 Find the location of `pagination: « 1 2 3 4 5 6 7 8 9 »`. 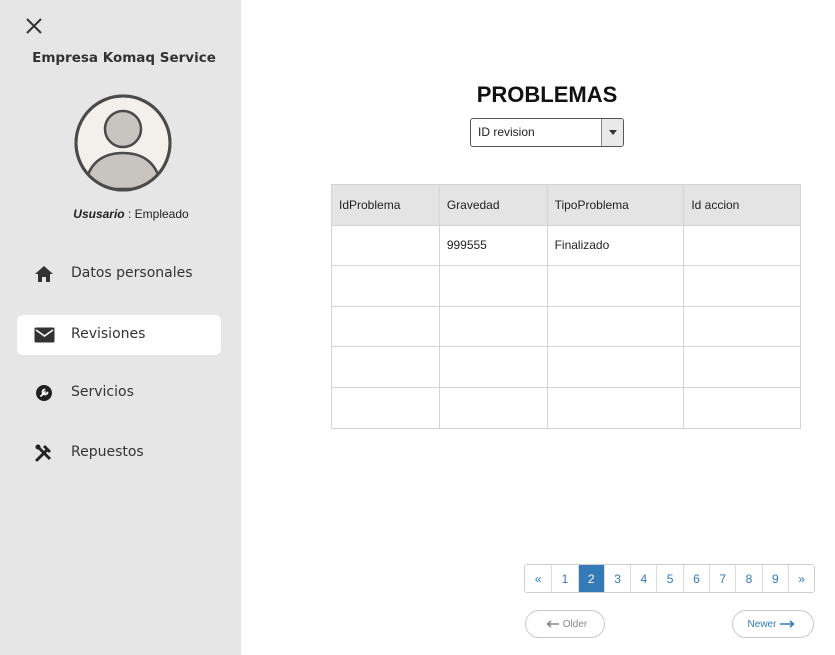

pagination: « 1 2 3 4 5 6 7 8 9 » is located at coordinates (670, 578).